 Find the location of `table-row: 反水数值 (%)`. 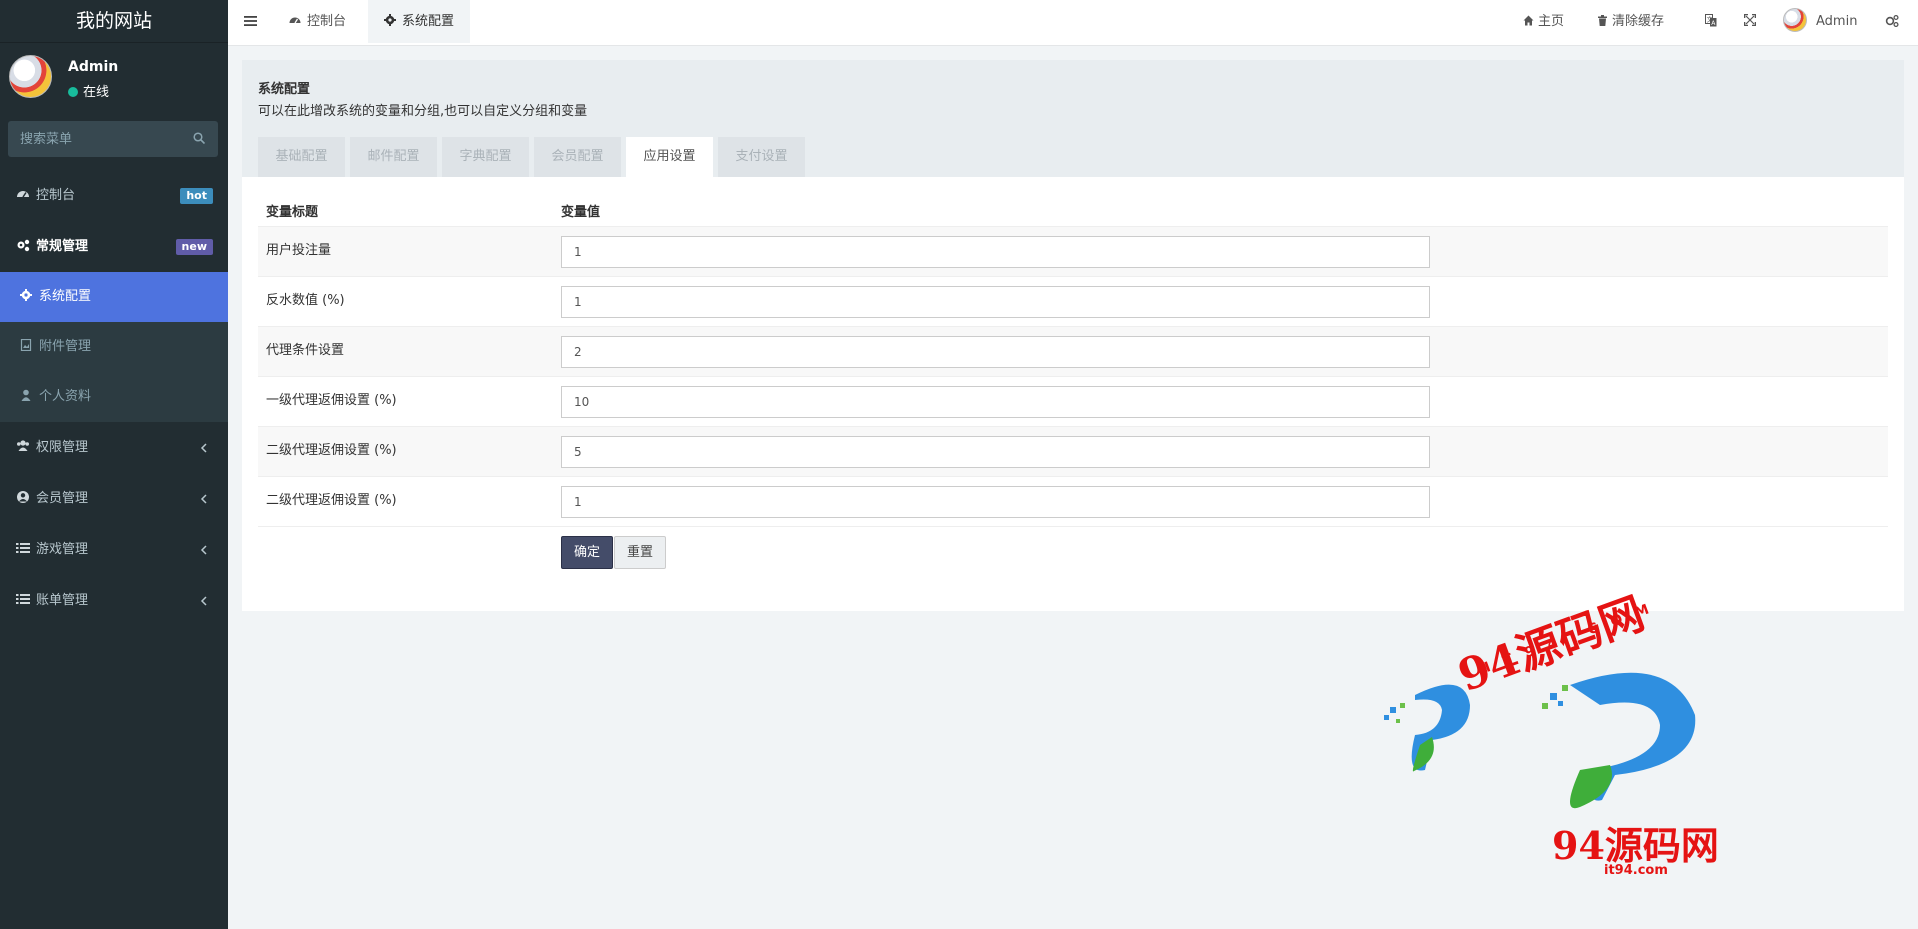

table-row: 反水数值 (%) is located at coordinates (1073, 302).